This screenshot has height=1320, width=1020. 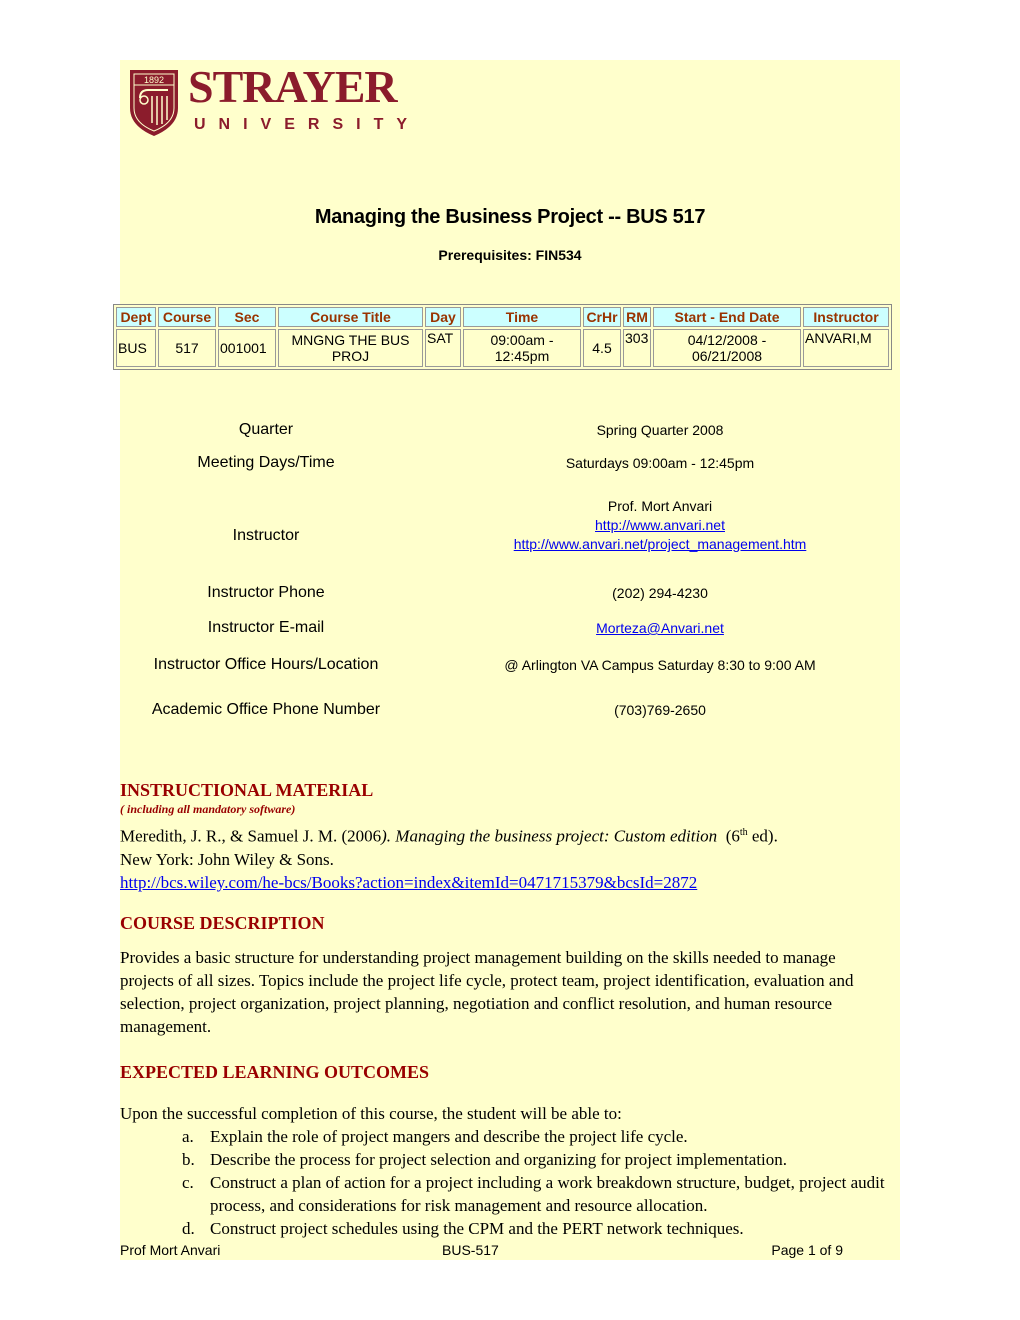 I want to click on footer-author: Prof Mort Anvari, so click(x=170, y=1250).